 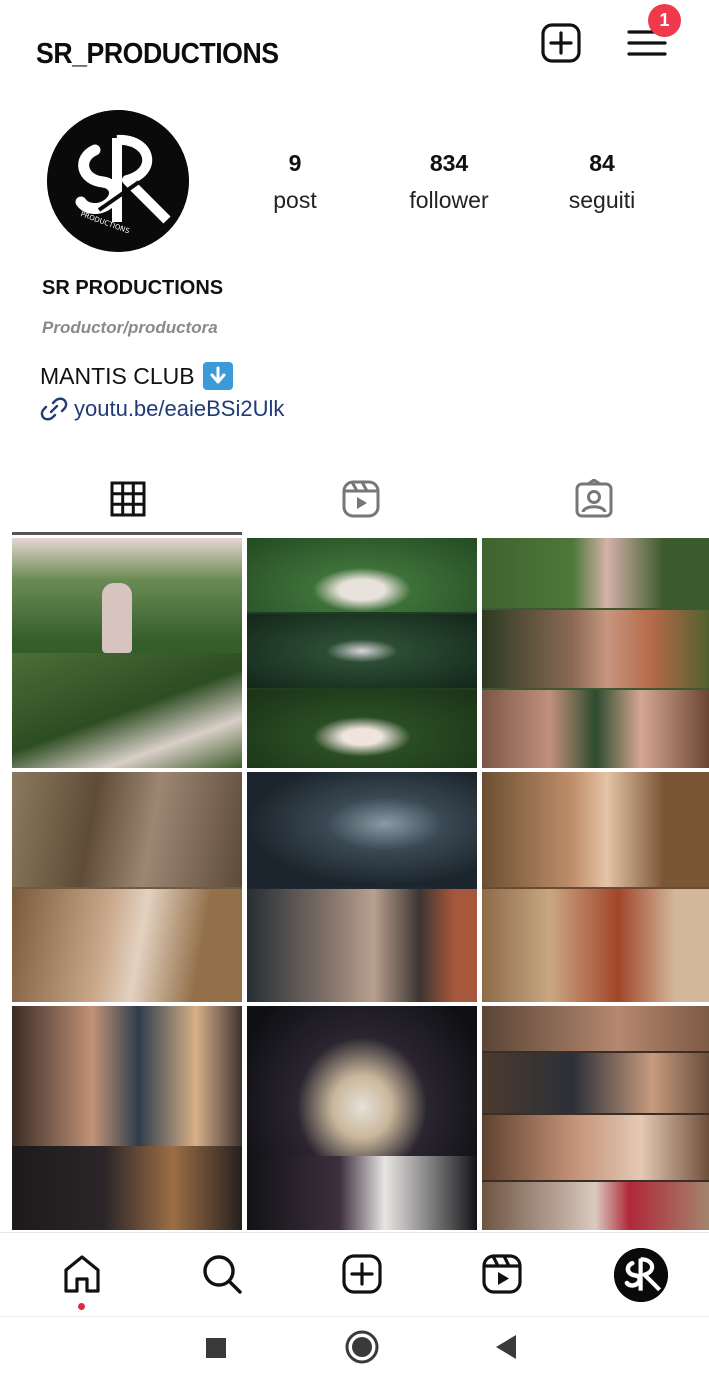 I want to click on profile-tabs, so click(x=360, y=499).